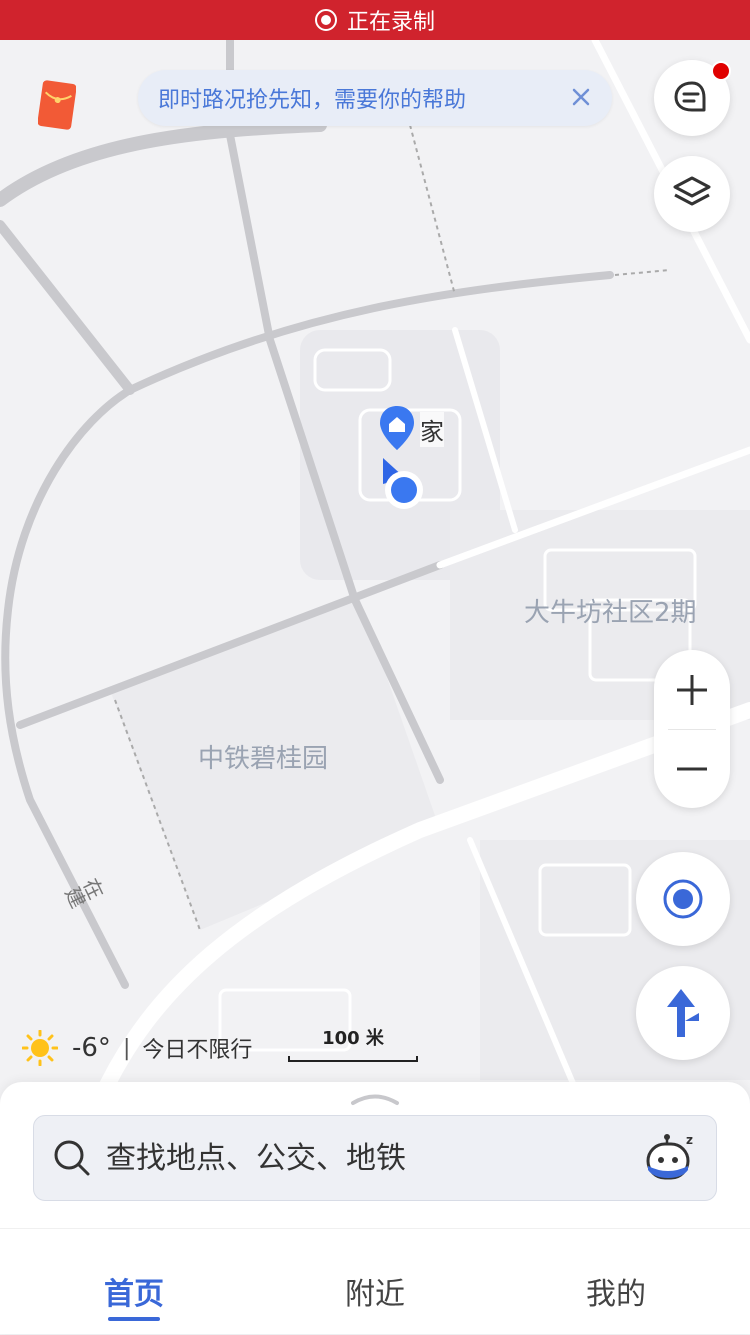 This screenshot has width=750, height=1335. Describe the element at coordinates (40, 1048) in the screenshot. I see `sun-icon` at that location.